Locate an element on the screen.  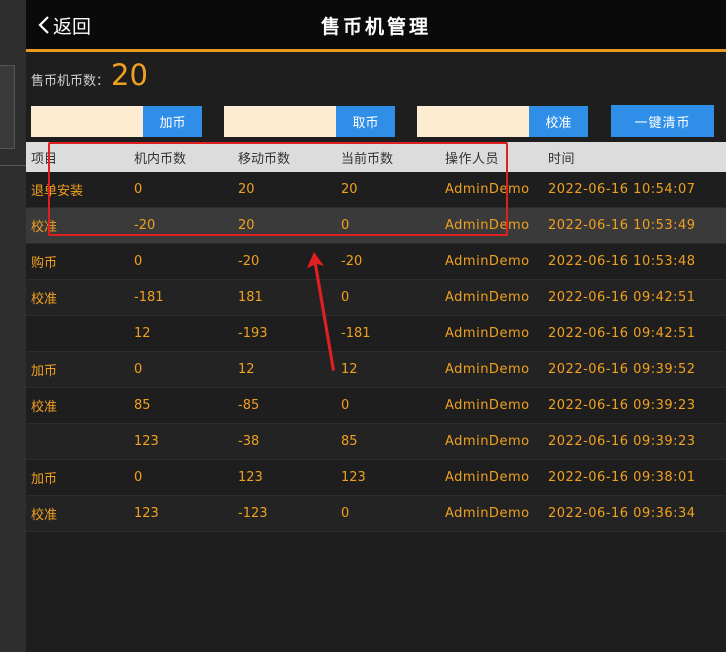
take-coin-input is located at coordinates (280, 121).